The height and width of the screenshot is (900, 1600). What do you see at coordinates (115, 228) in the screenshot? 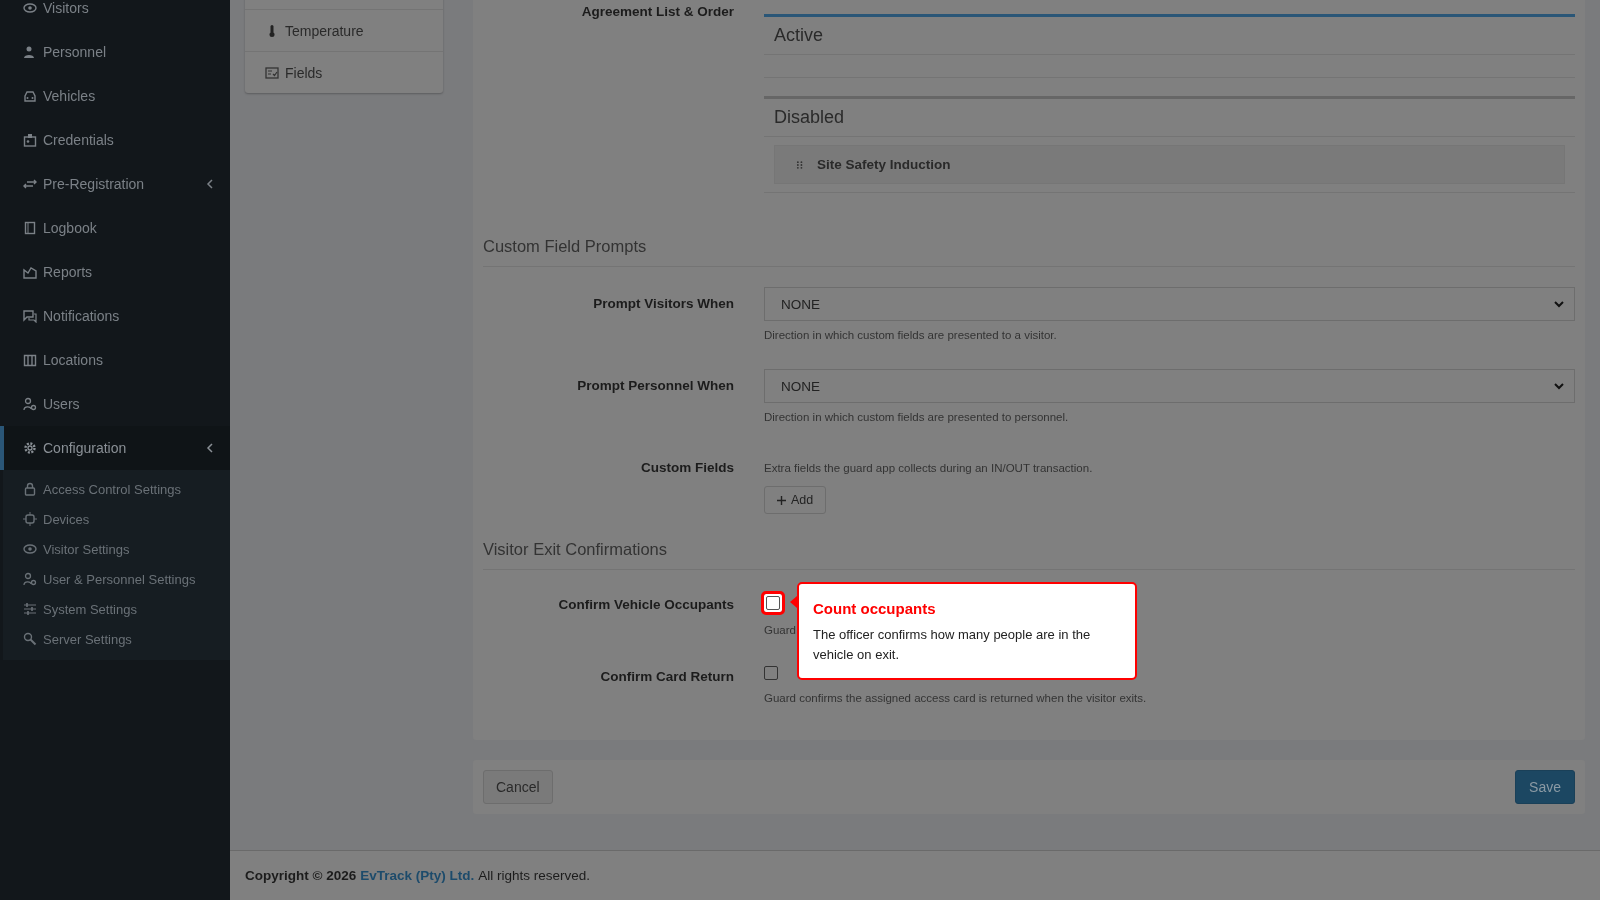
I see `sidebar-item: Logbook` at bounding box center [115, 228].